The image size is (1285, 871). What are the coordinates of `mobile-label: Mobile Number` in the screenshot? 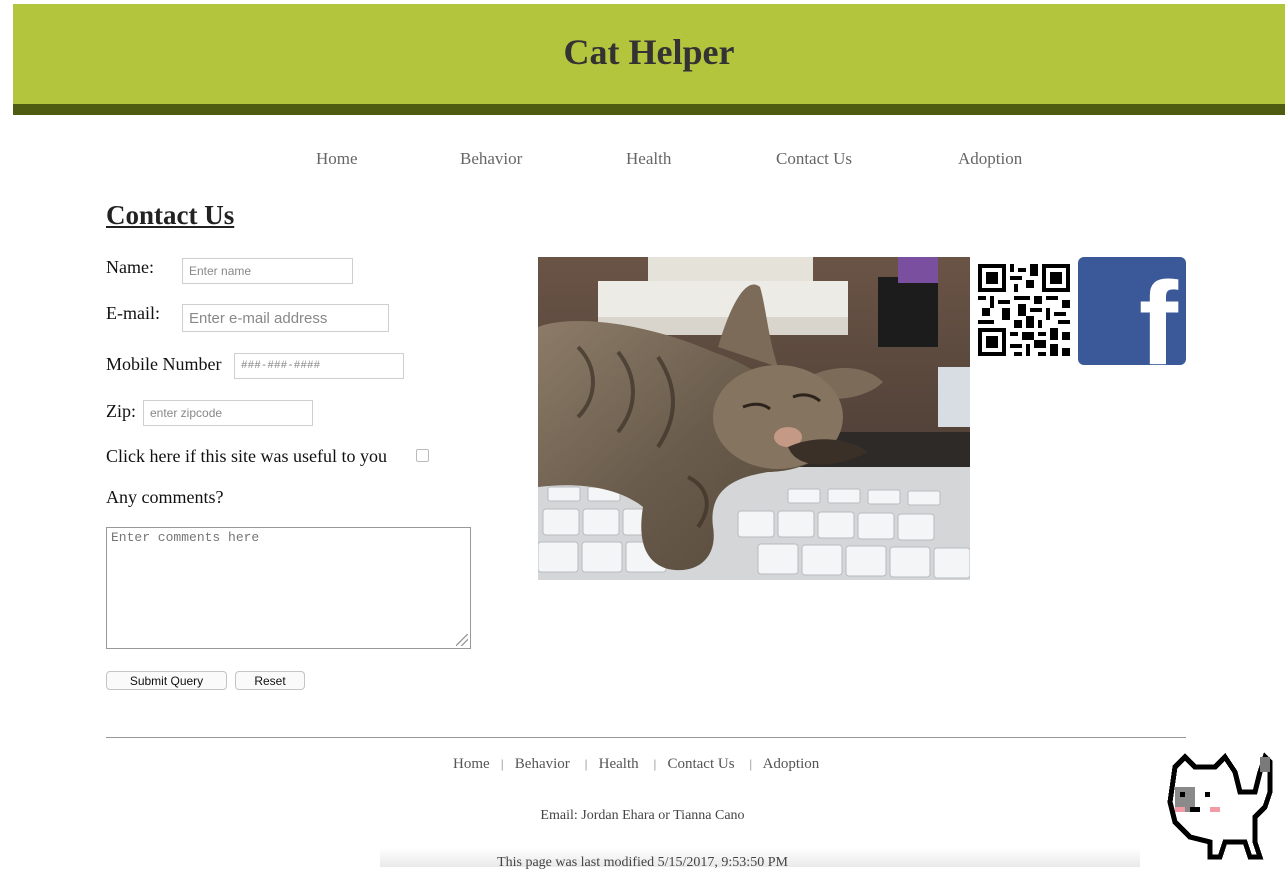 It's located at (164, 364).